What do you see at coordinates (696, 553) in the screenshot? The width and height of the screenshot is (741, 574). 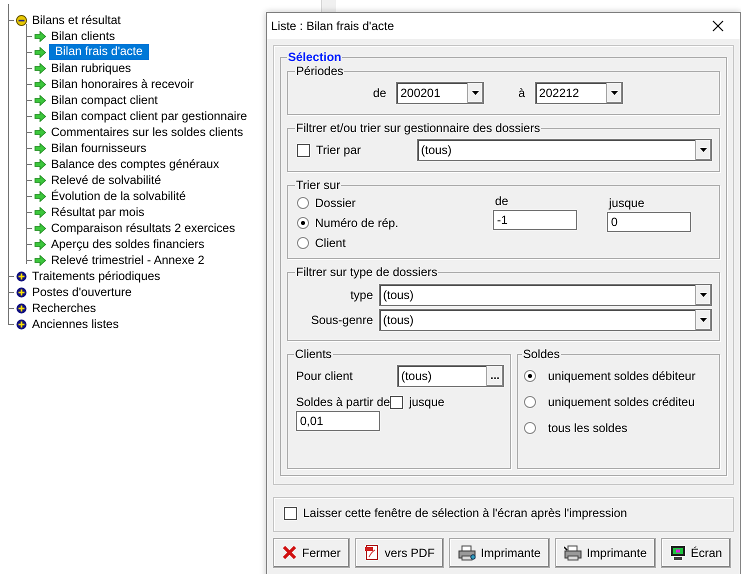 I see `action-button: Écran` at bounding box center [696, 553].